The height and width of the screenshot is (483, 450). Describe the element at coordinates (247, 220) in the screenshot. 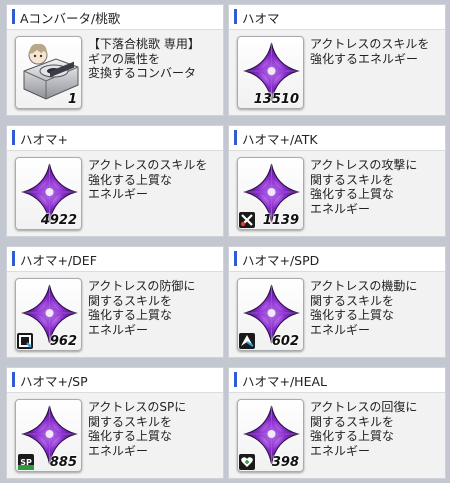

I see `atk-swords-icon` at that location.